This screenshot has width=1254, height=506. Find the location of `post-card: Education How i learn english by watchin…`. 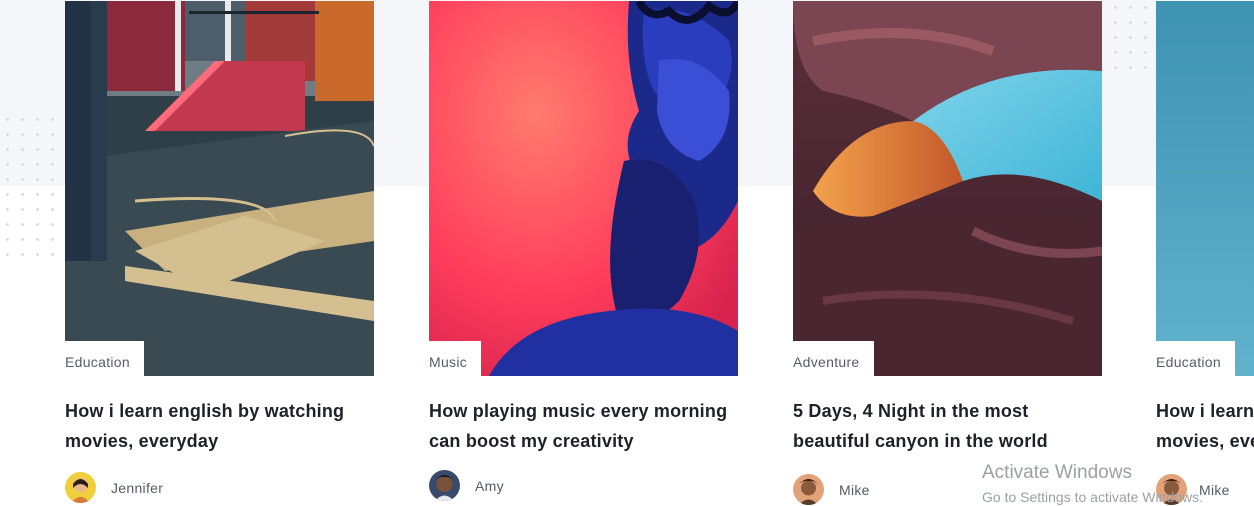

post-card: Education How i learn english by watchin… is located at coordinates (1205, 253).